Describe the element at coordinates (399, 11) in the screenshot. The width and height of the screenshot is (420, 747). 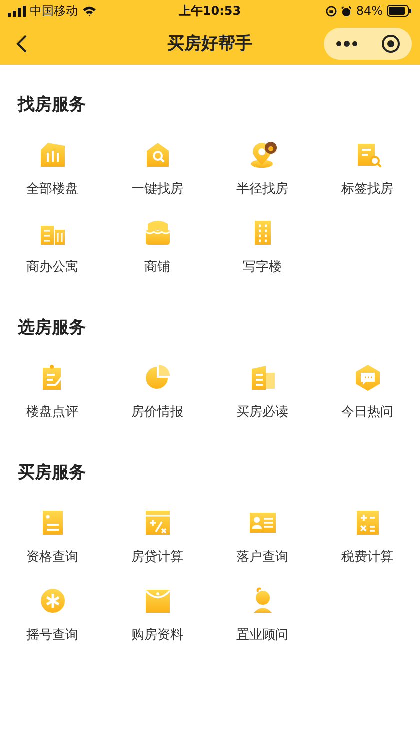
I see `battery-icon` at that location.